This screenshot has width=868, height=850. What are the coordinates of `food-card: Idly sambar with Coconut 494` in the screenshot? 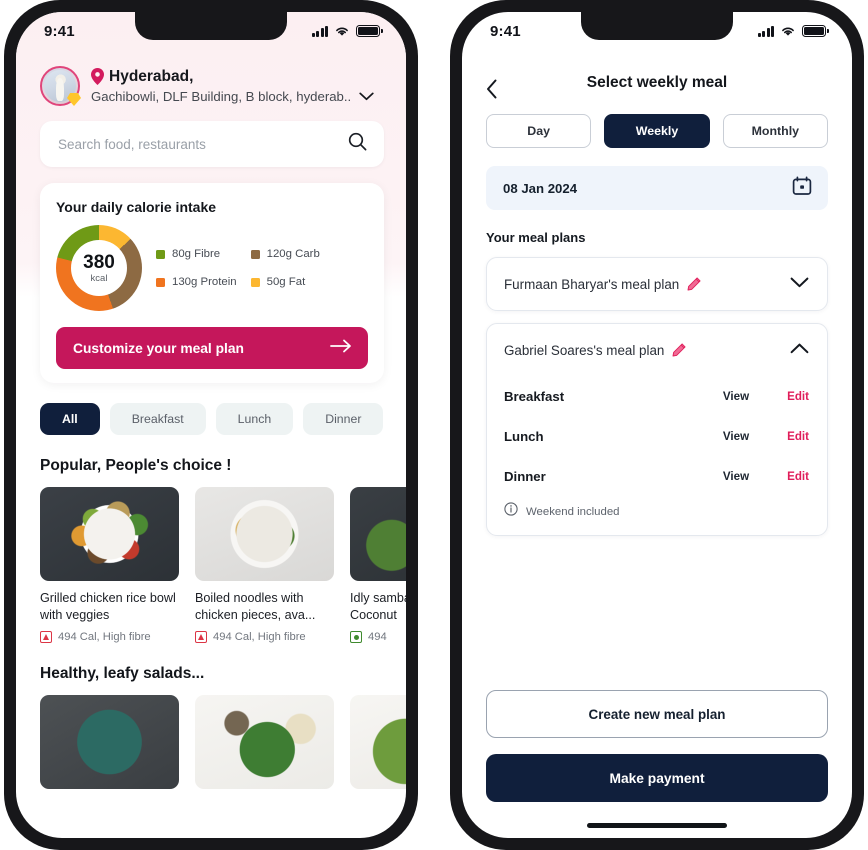 It's located at (378, 565).